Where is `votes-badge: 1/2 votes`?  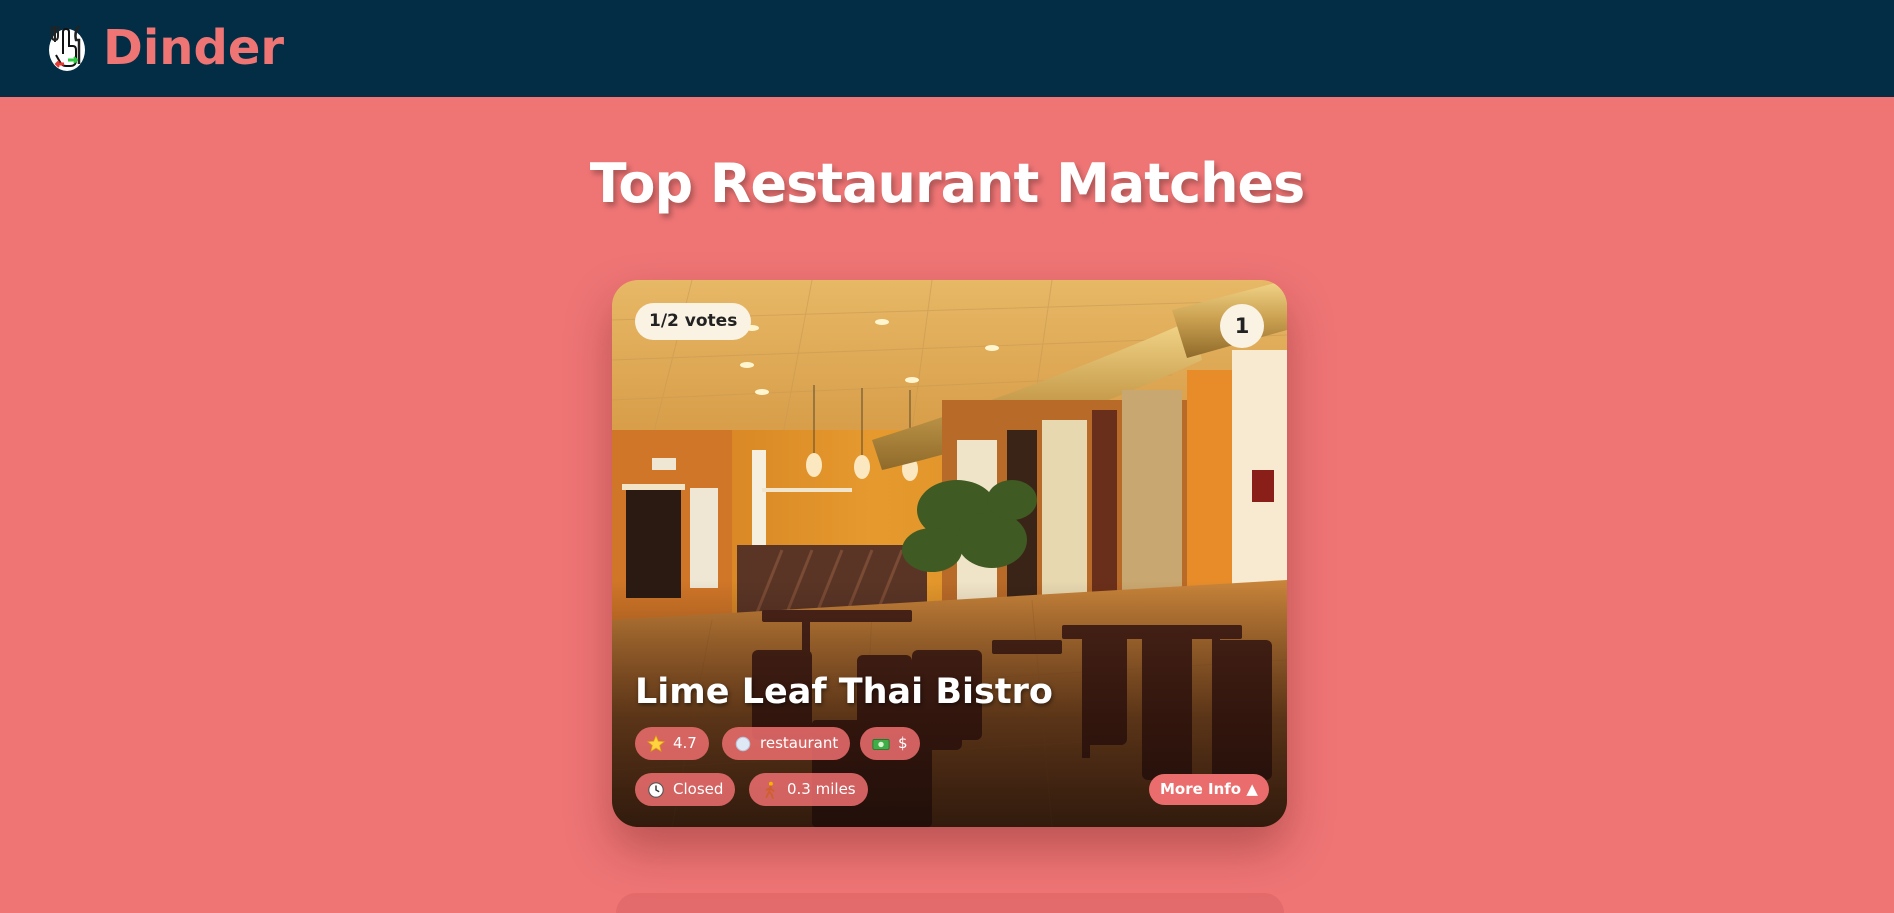 votes-badge: 1/2 votes is located at coordinates (693, 321).